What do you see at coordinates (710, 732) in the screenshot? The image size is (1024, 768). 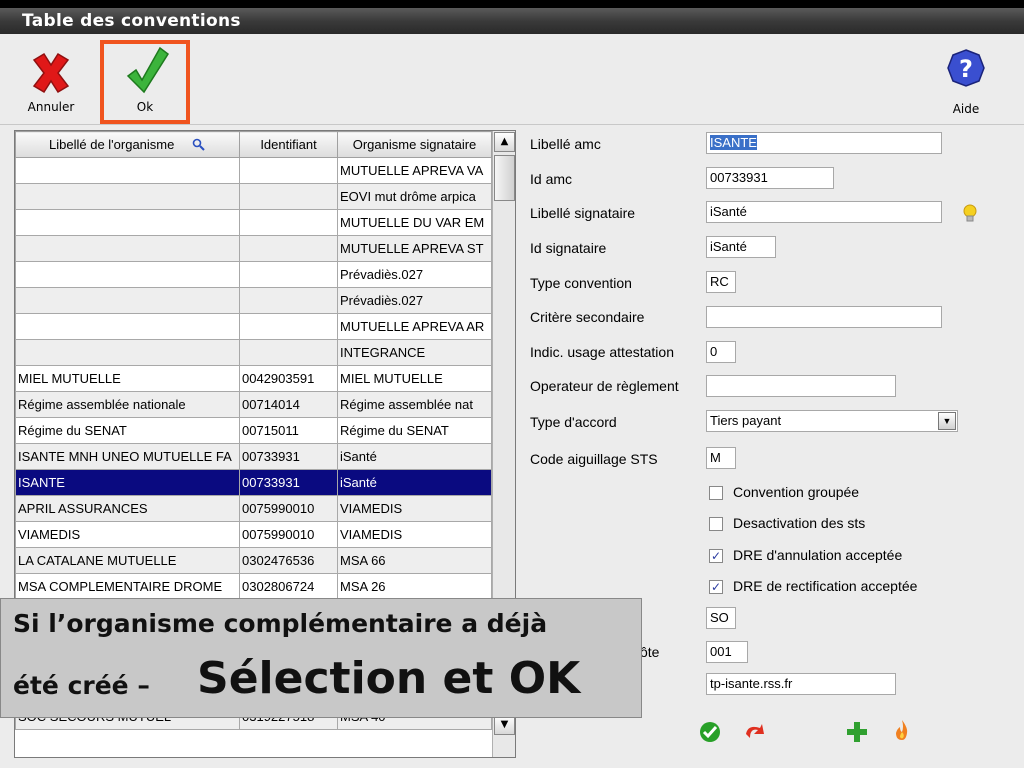 I see `validate-icon` at bounding box center [710, 732].